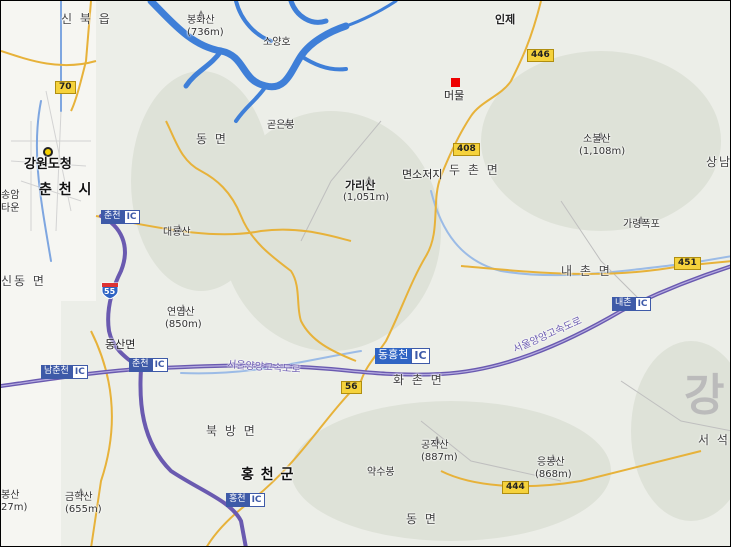  I want to click on label-eungbongsan: 응봉산, so click(551, 462).